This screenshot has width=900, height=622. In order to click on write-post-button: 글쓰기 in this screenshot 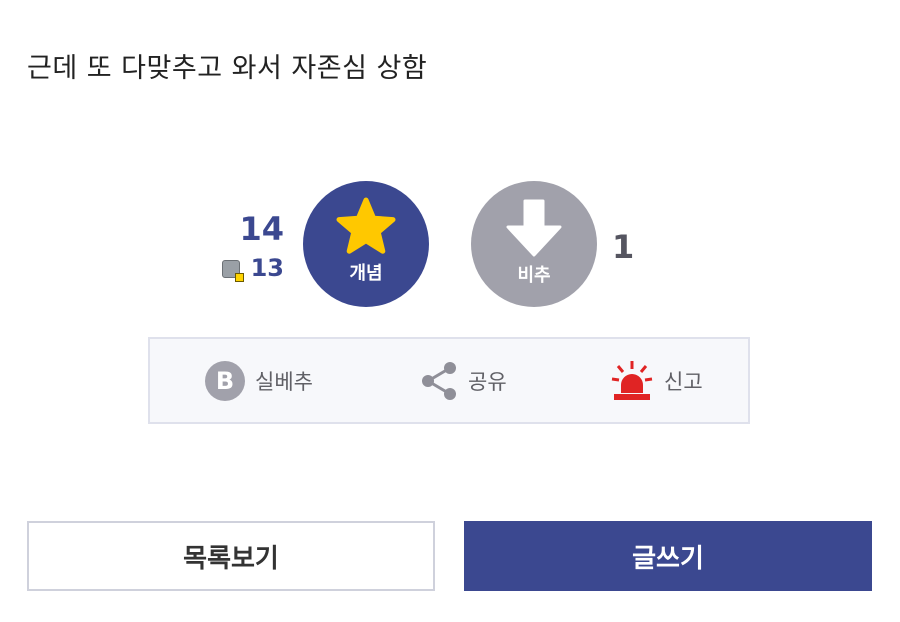, I will do `click(668, 556)`.